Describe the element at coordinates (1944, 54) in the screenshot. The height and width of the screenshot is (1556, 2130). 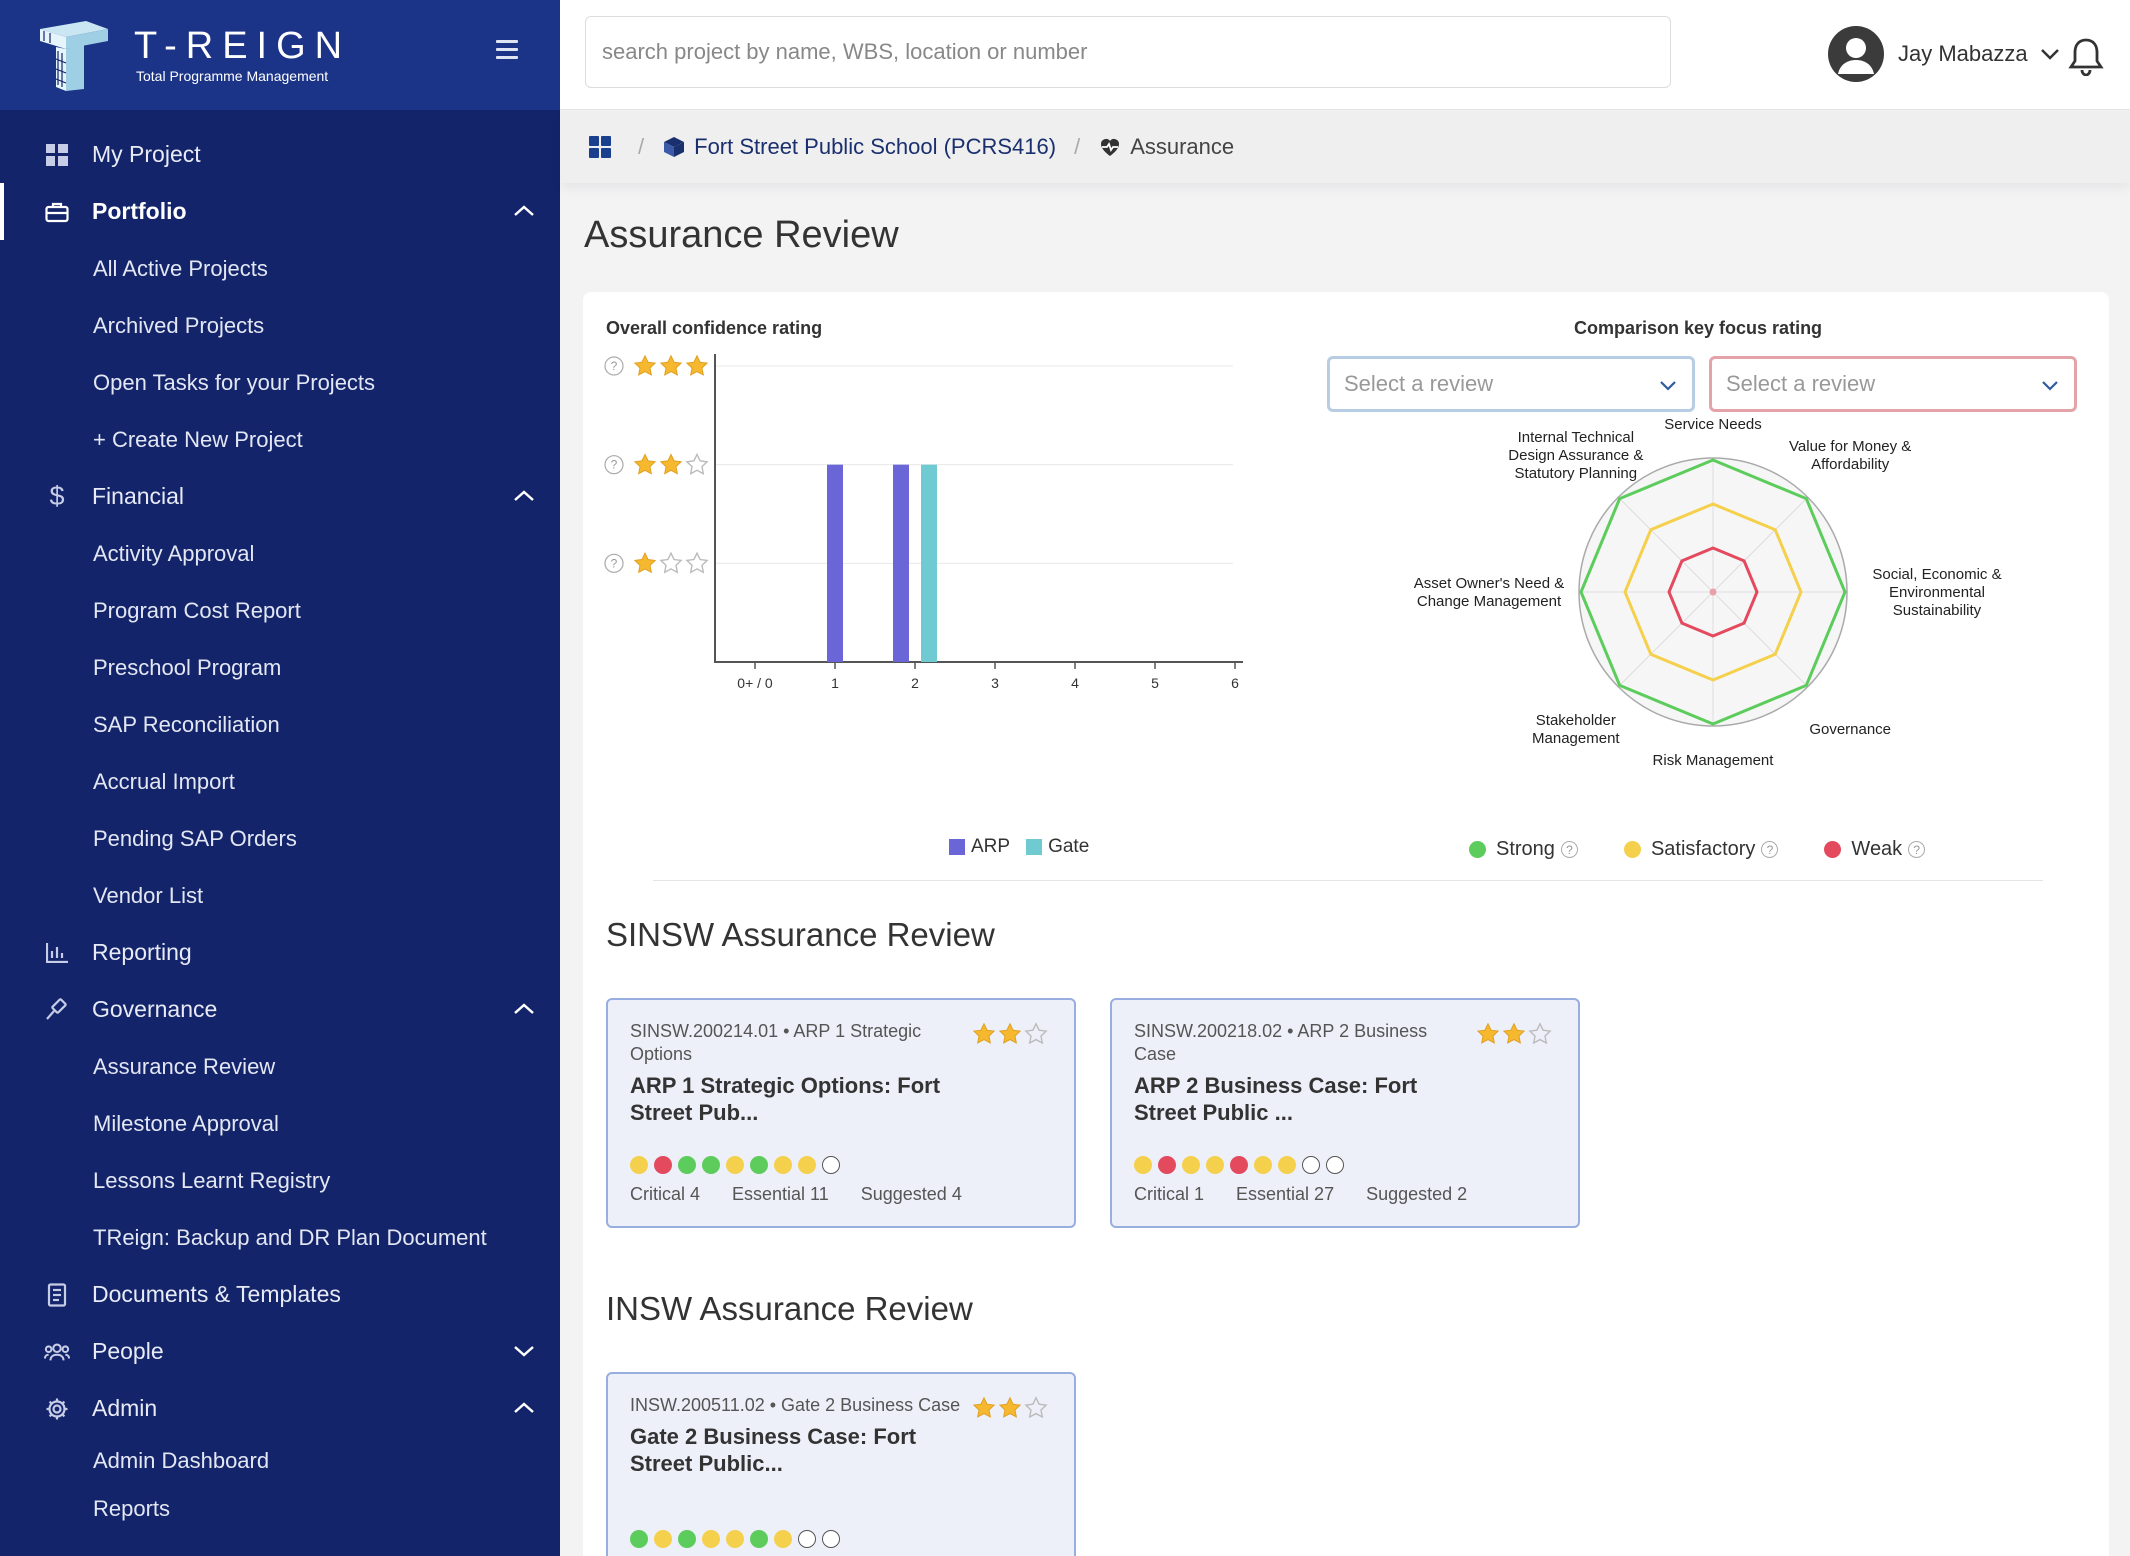
I see `user-menu: Jay Mabazza` at that location.